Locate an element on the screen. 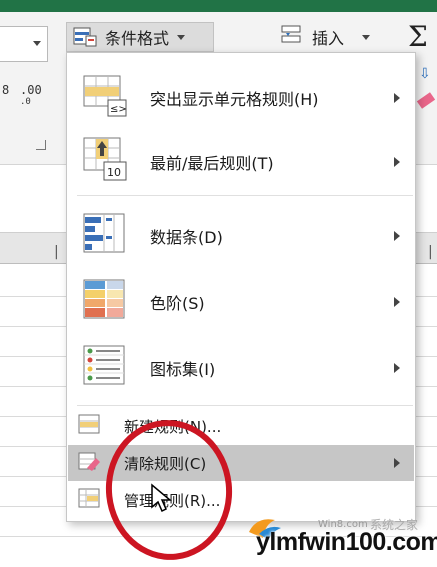 This screenshot has width=437, height=567. fill-down-icon: ⇩ is located at coordinates (425, 74).